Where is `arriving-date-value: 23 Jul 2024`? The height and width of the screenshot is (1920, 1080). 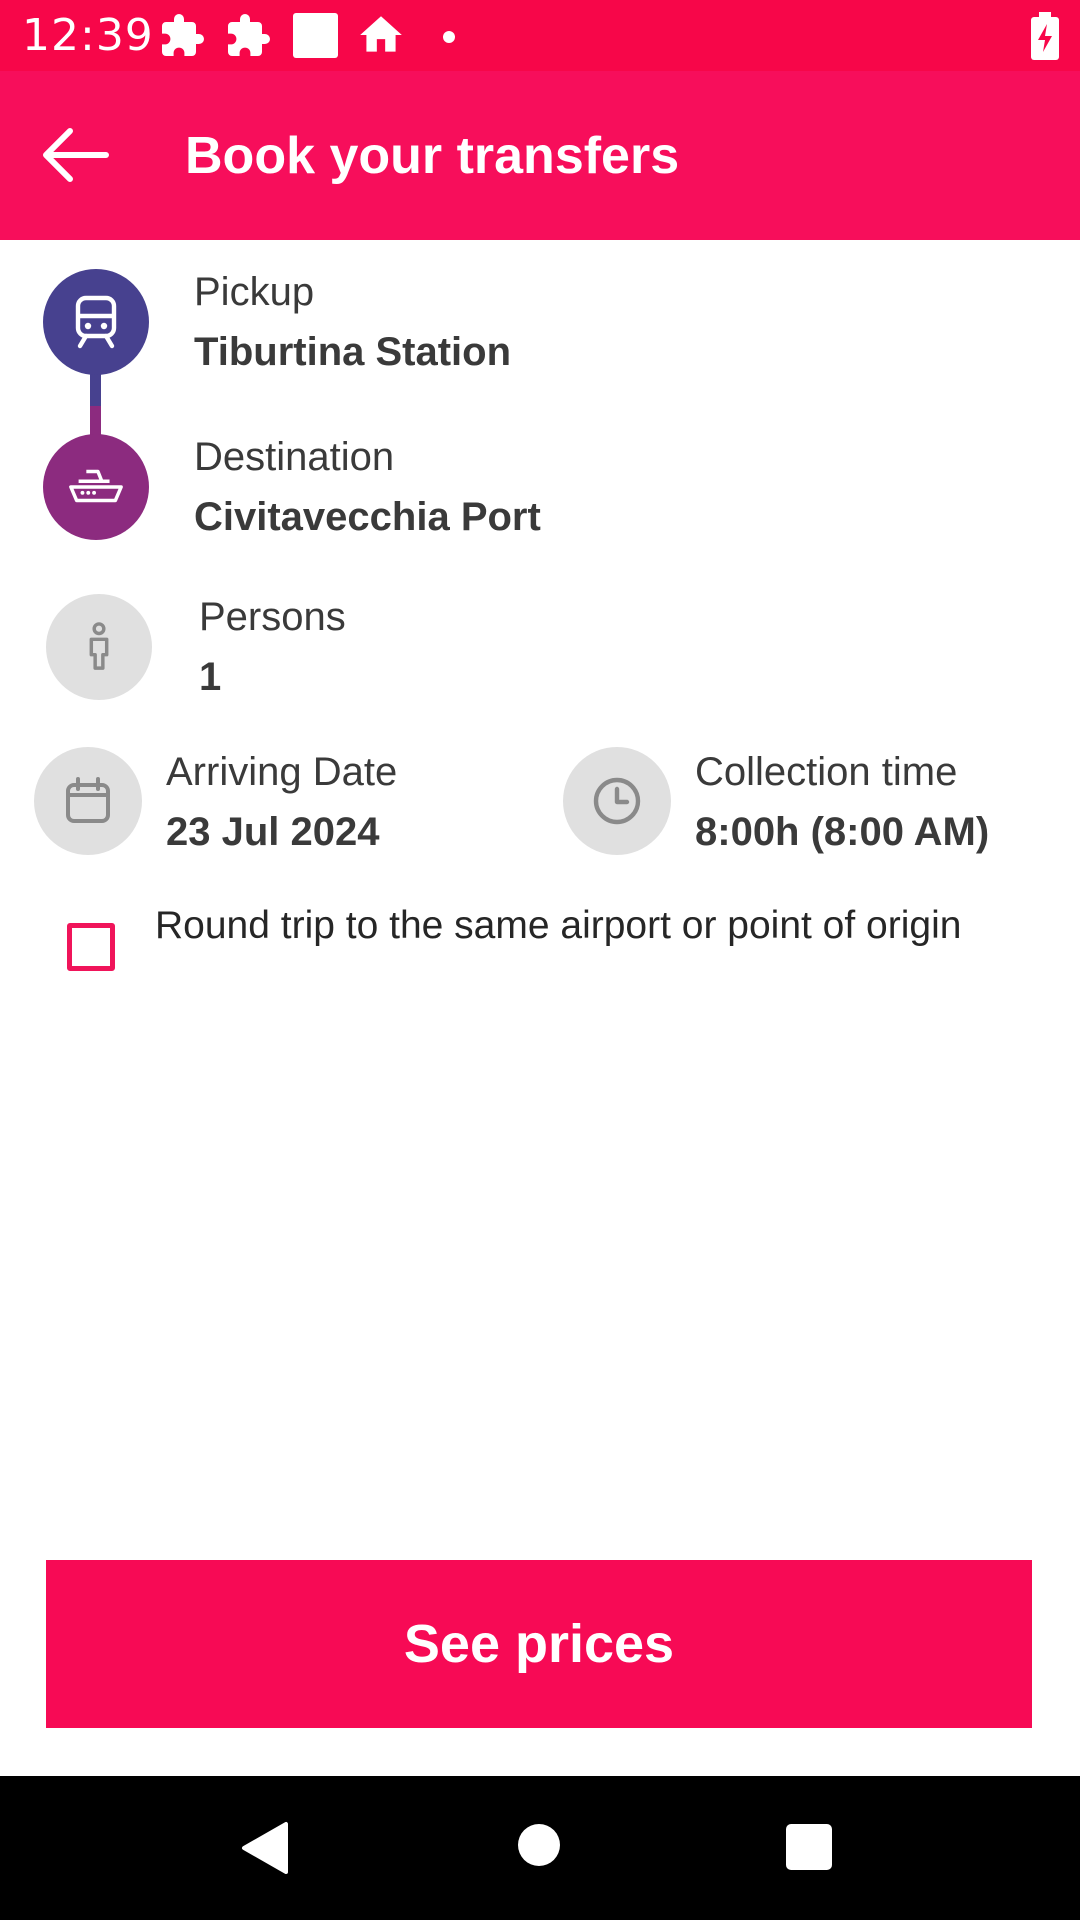
arriving-date-value: 23 Jul 2024 is located at coordinates (273, 832).